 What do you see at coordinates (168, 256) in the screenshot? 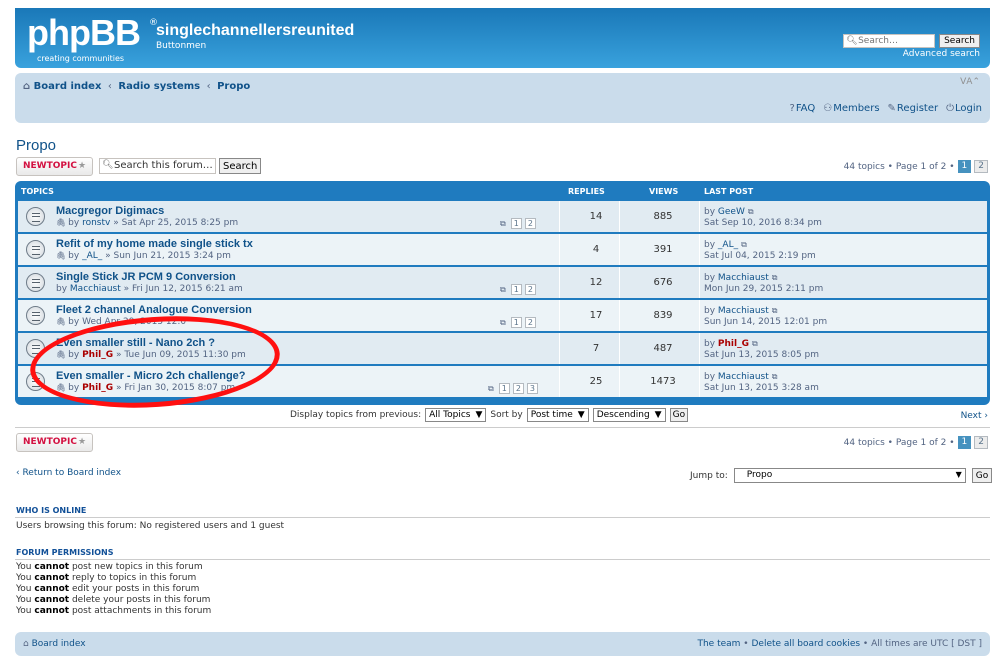
I see `topic-date: » Sun Jun 21, 2015 3:24 pm` at bounding box center [168, 256].